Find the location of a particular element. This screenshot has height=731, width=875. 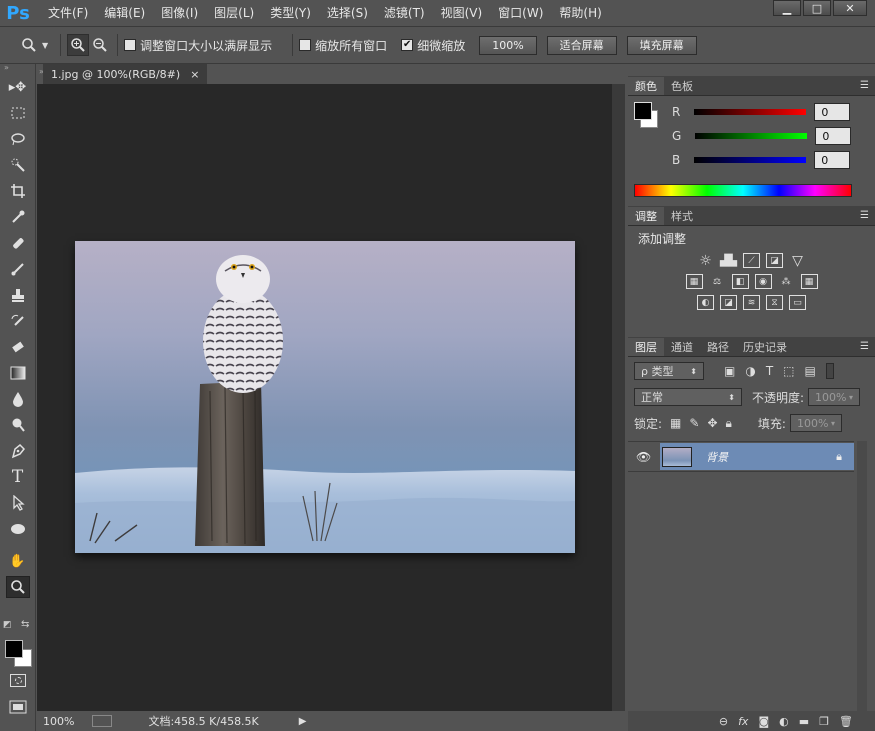

clone-stamp-tool-icon is located at coordinates (18, 295).